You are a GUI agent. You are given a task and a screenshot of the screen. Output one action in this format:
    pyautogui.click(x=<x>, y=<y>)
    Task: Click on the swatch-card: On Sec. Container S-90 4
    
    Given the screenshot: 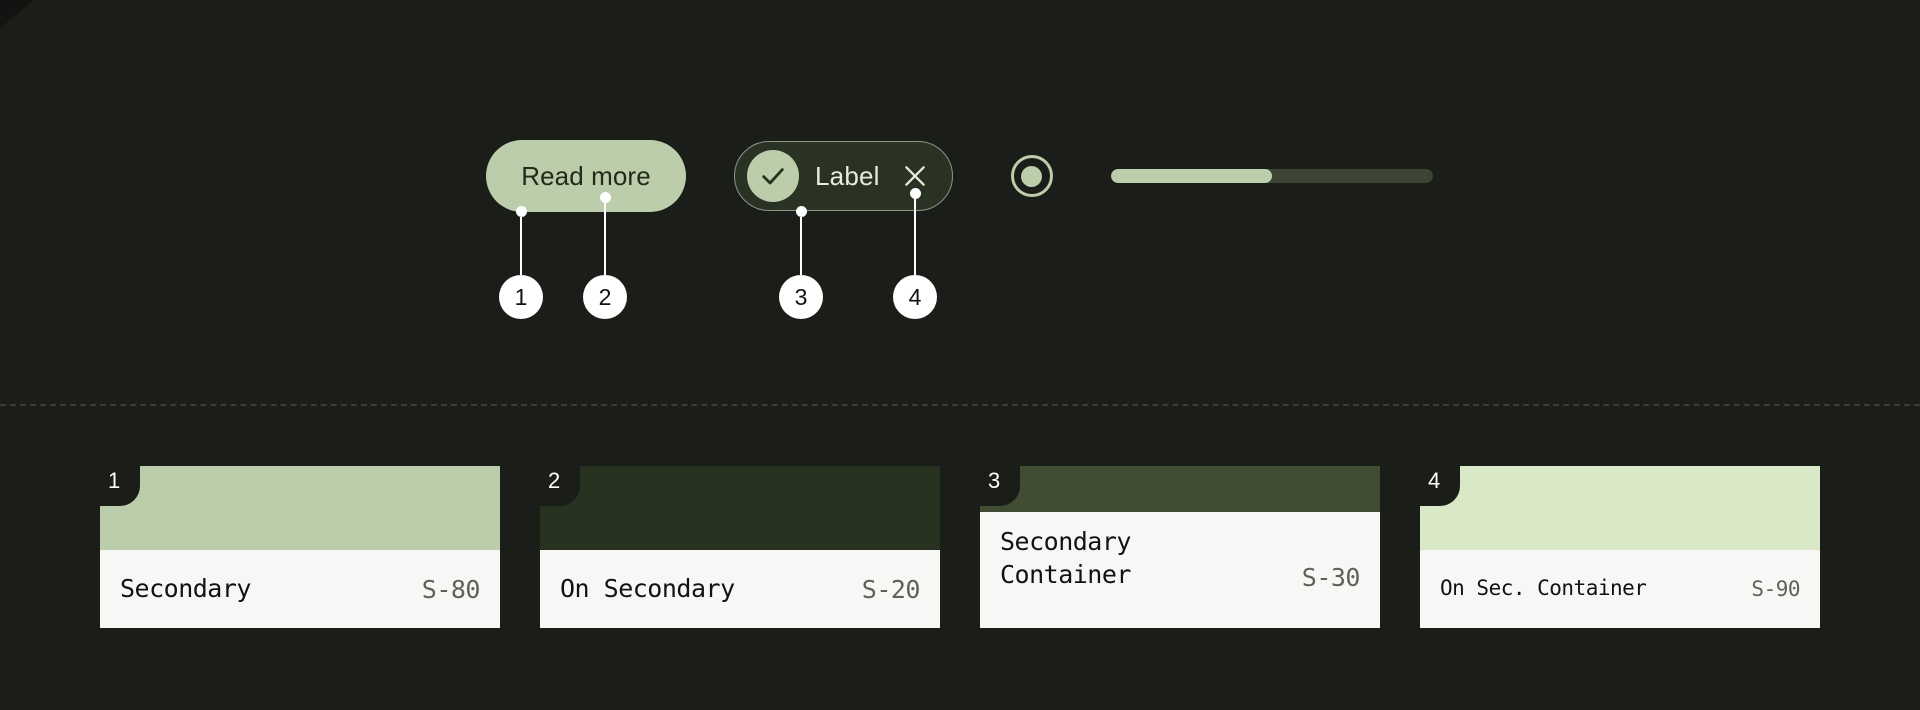 What is the action you would take?
    pyautogui.click(x=1620, y=547)
    